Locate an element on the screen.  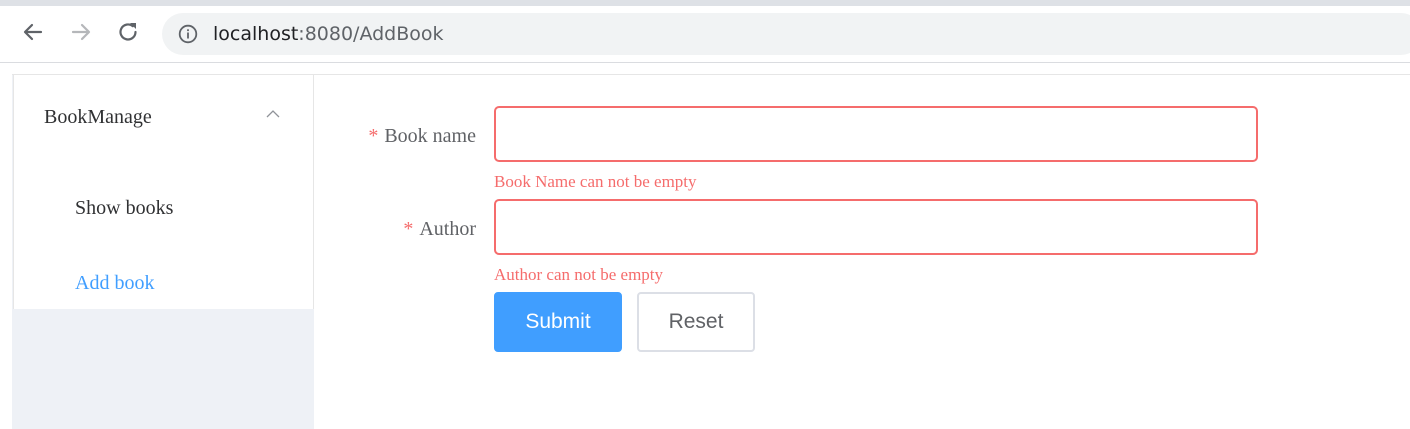
forward-arrow-icon is located at coordinates (81, 32).